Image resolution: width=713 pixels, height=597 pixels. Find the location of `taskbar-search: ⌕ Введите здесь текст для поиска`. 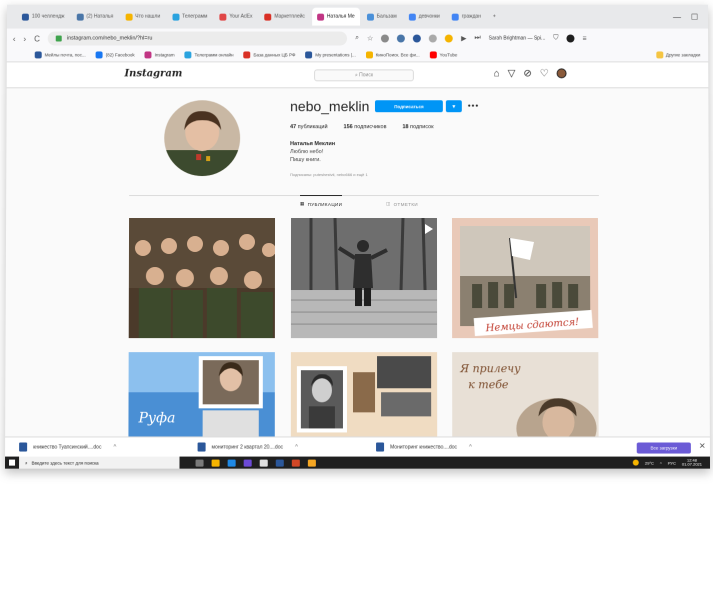

taskbar-search: ⌕ Введите здесь текст для поиска is located at coordinates (99, 462).